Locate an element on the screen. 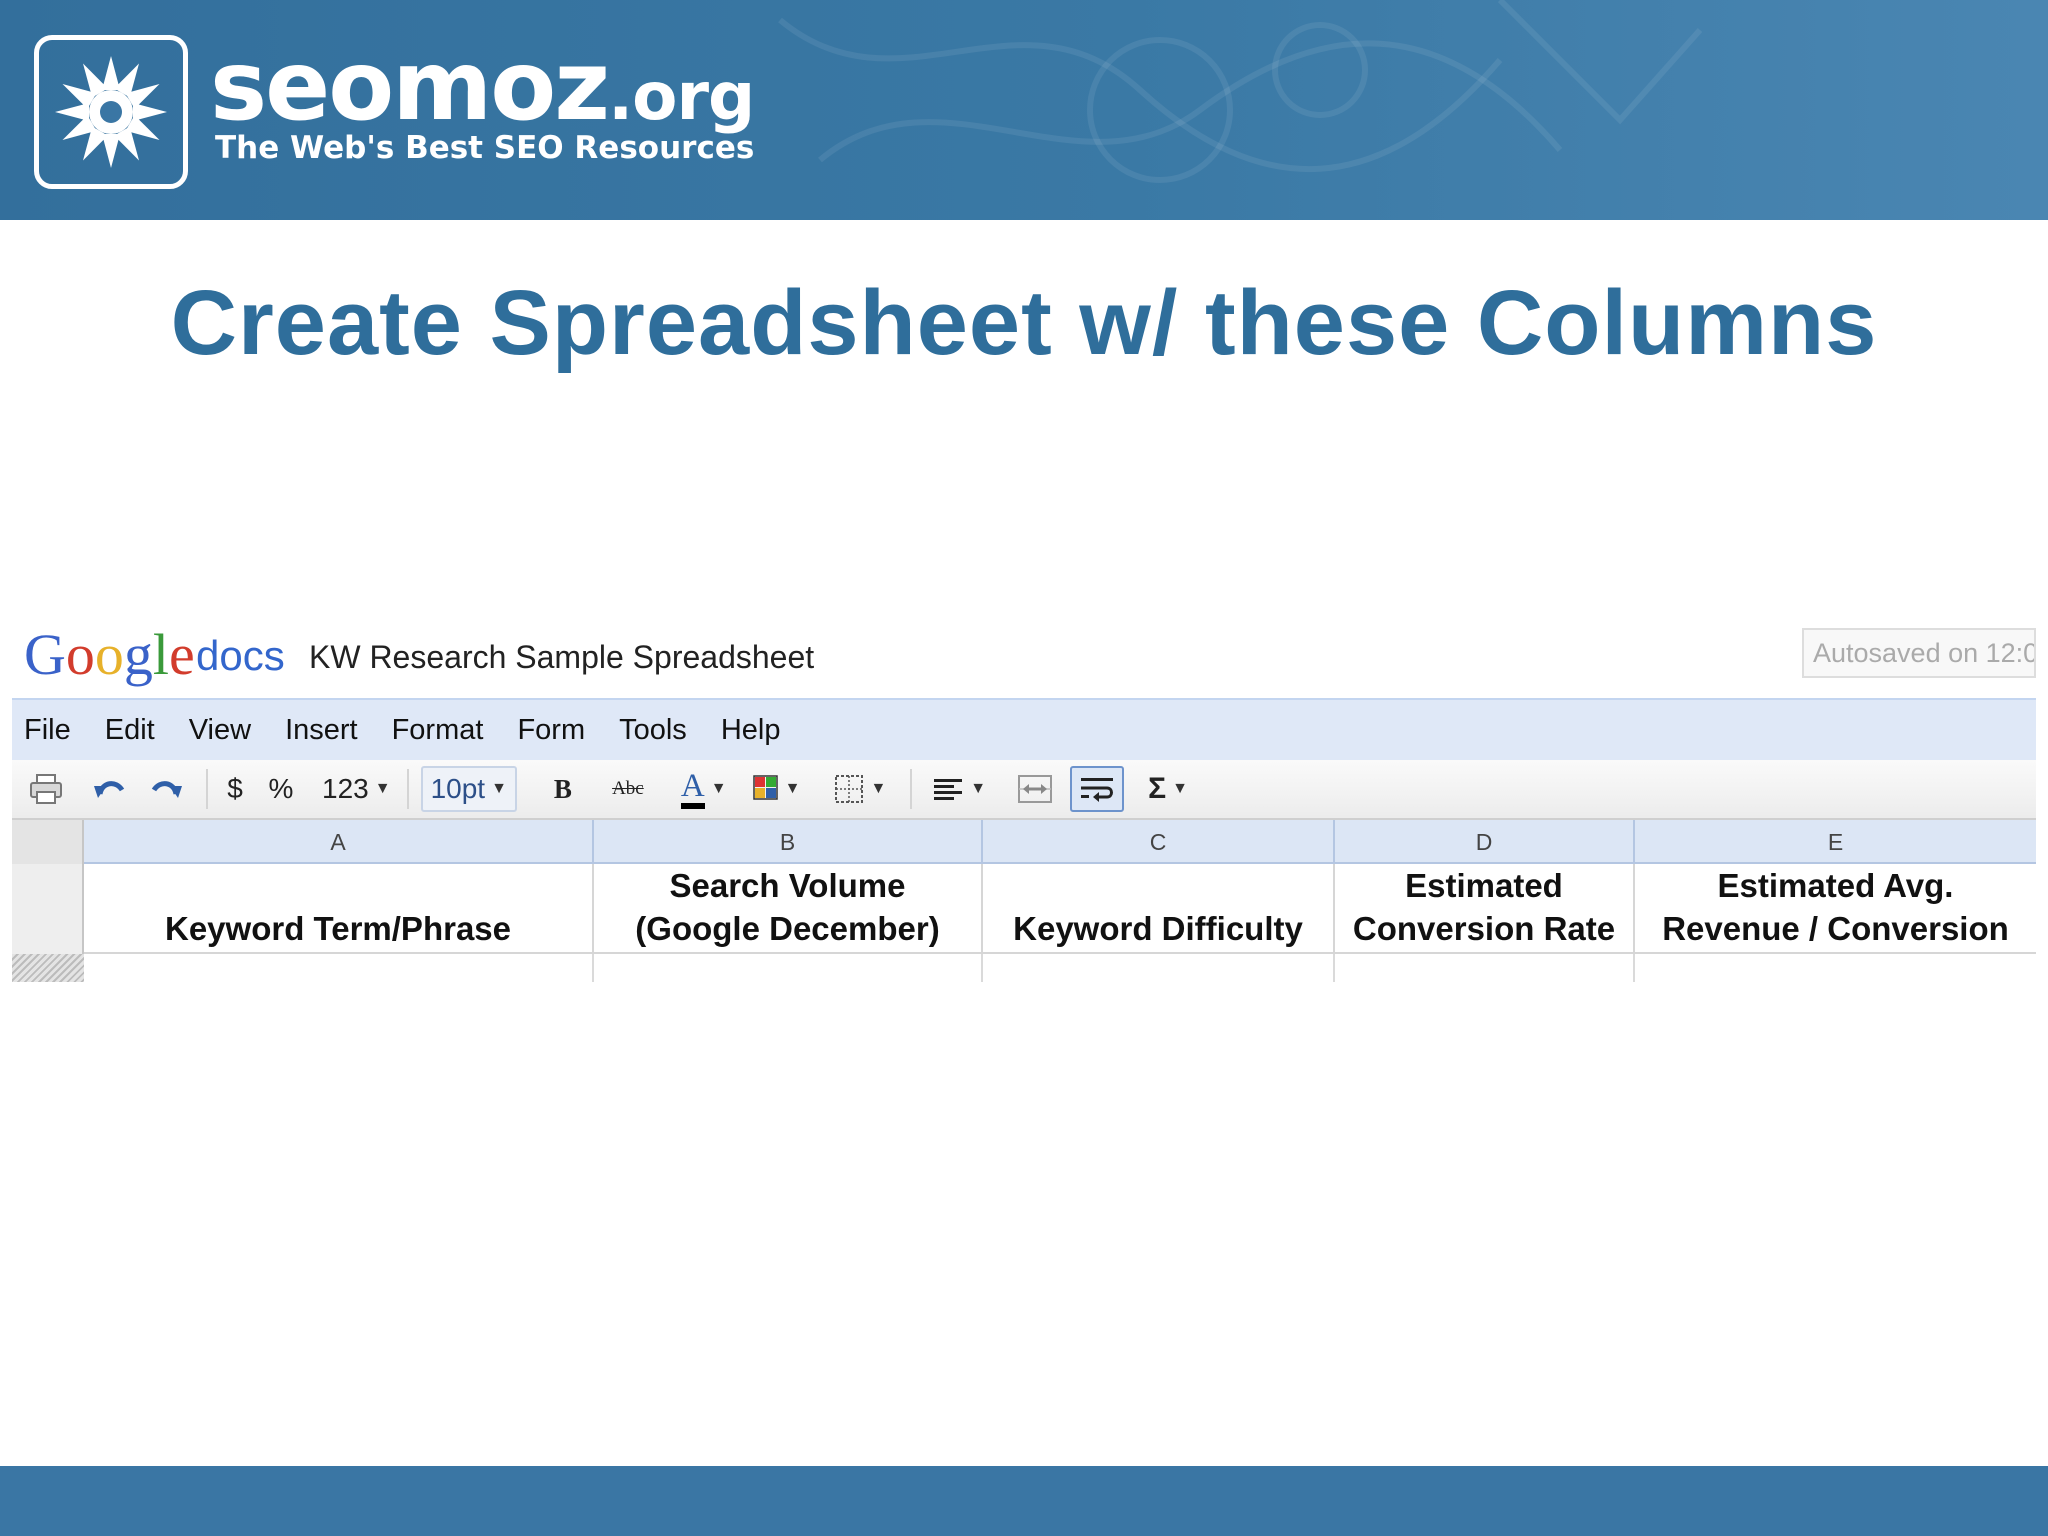 The image size is (2048, 1536). merge-cells-button is located at coordinates (1035, 789).